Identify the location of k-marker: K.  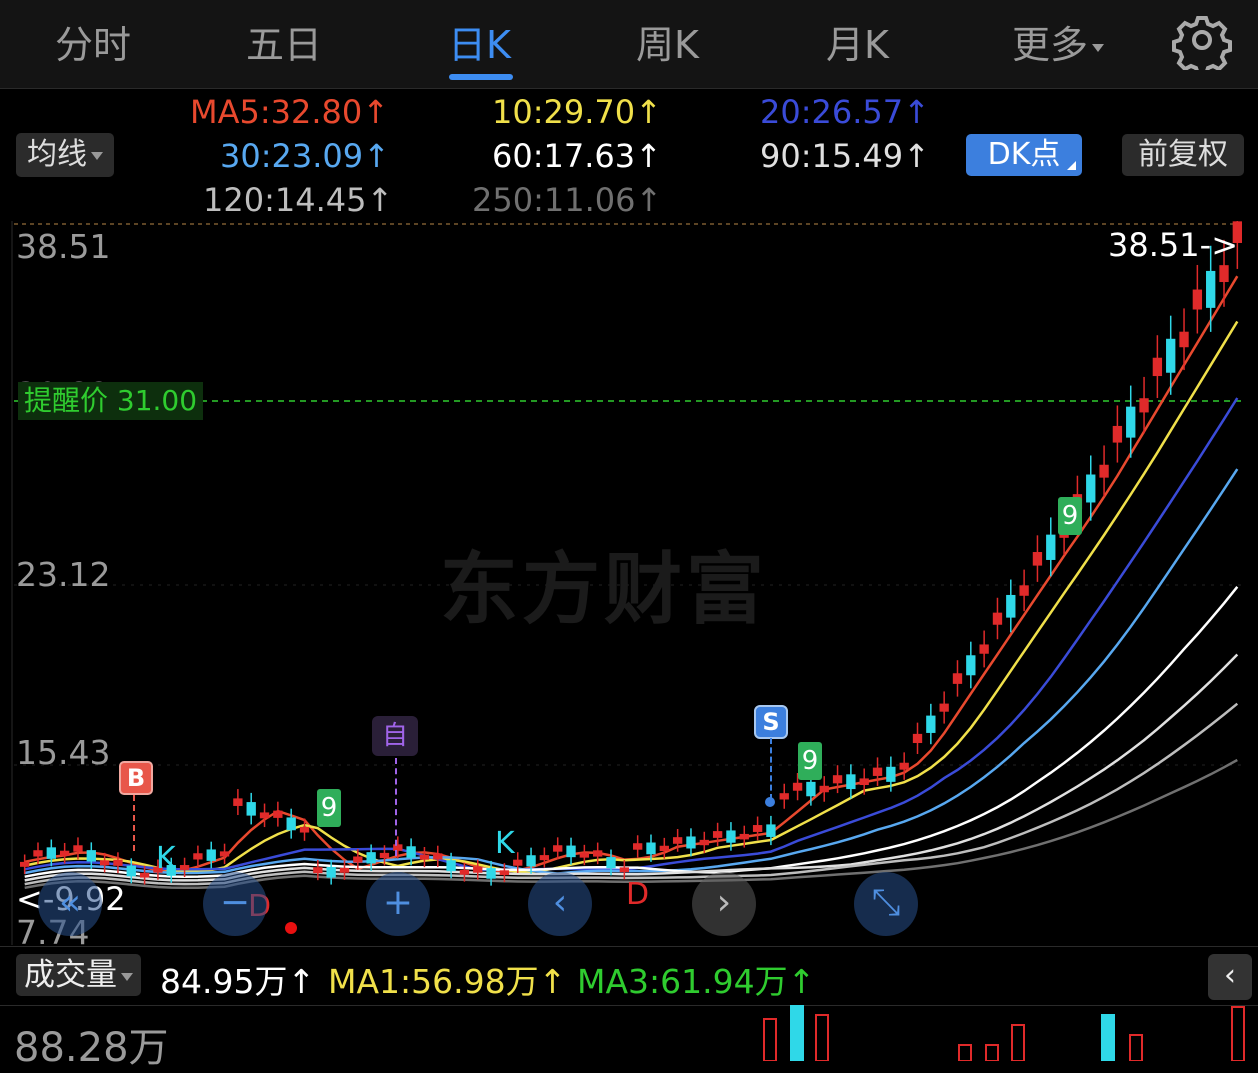
(505, 843).